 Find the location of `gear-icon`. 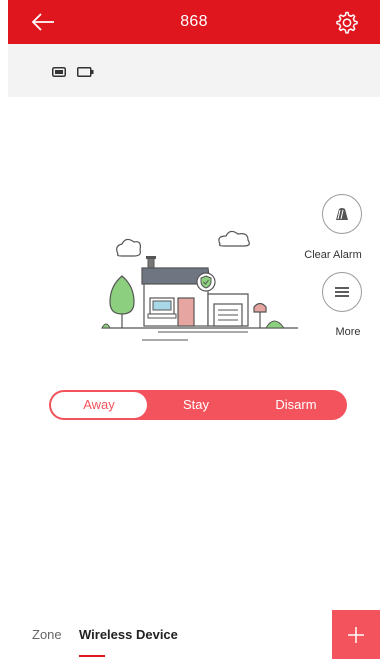

gear-icon is located at coordinates (346, 22).